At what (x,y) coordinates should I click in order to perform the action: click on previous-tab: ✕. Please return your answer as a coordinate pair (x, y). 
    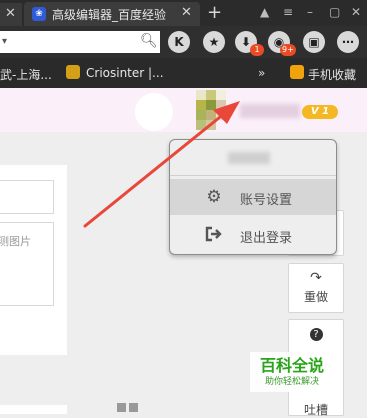
    Looking at the image, I should click on (11, 14).